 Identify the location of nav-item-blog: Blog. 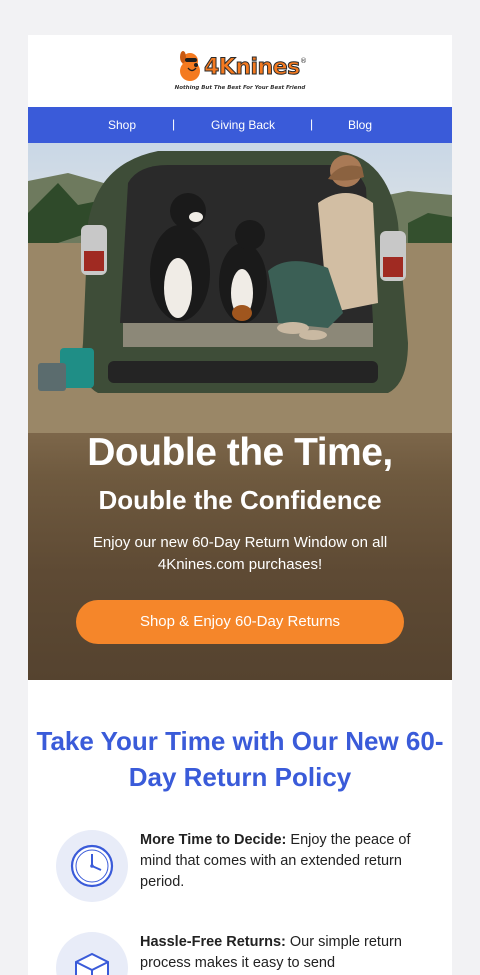
(360, 125).